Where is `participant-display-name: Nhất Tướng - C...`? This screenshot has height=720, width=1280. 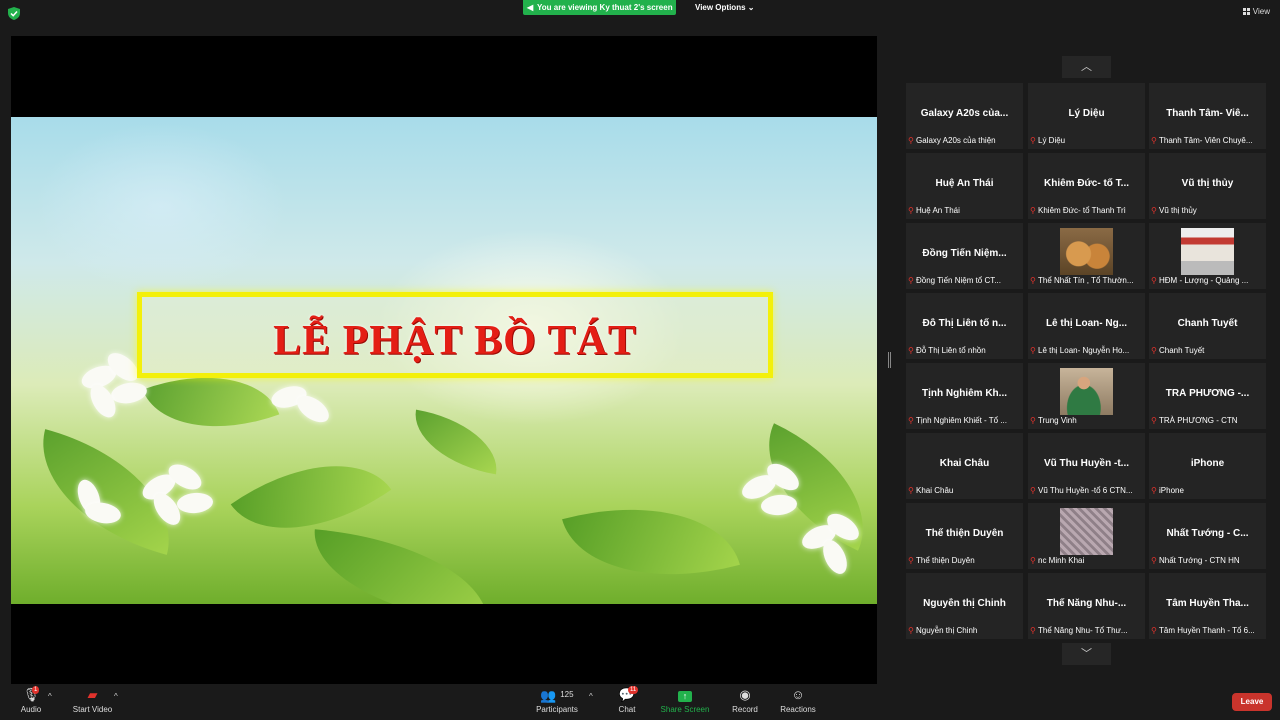 participant-display-name: Nhất Tướng - C... is located at coordinates (1207, 533).